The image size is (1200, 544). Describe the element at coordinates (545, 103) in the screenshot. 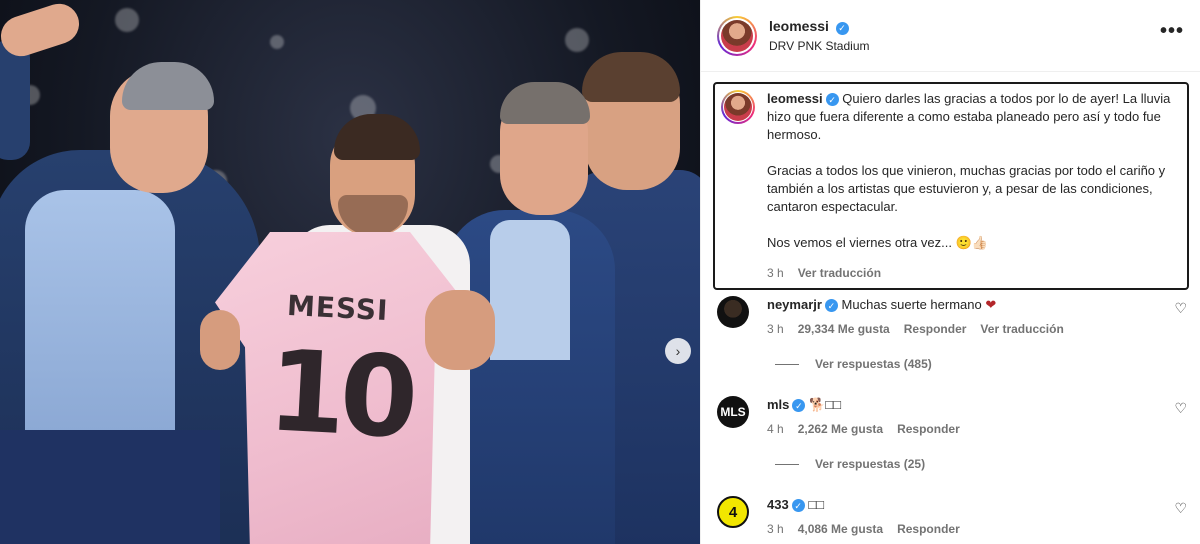

I see `person-center-right-hair` at that location.